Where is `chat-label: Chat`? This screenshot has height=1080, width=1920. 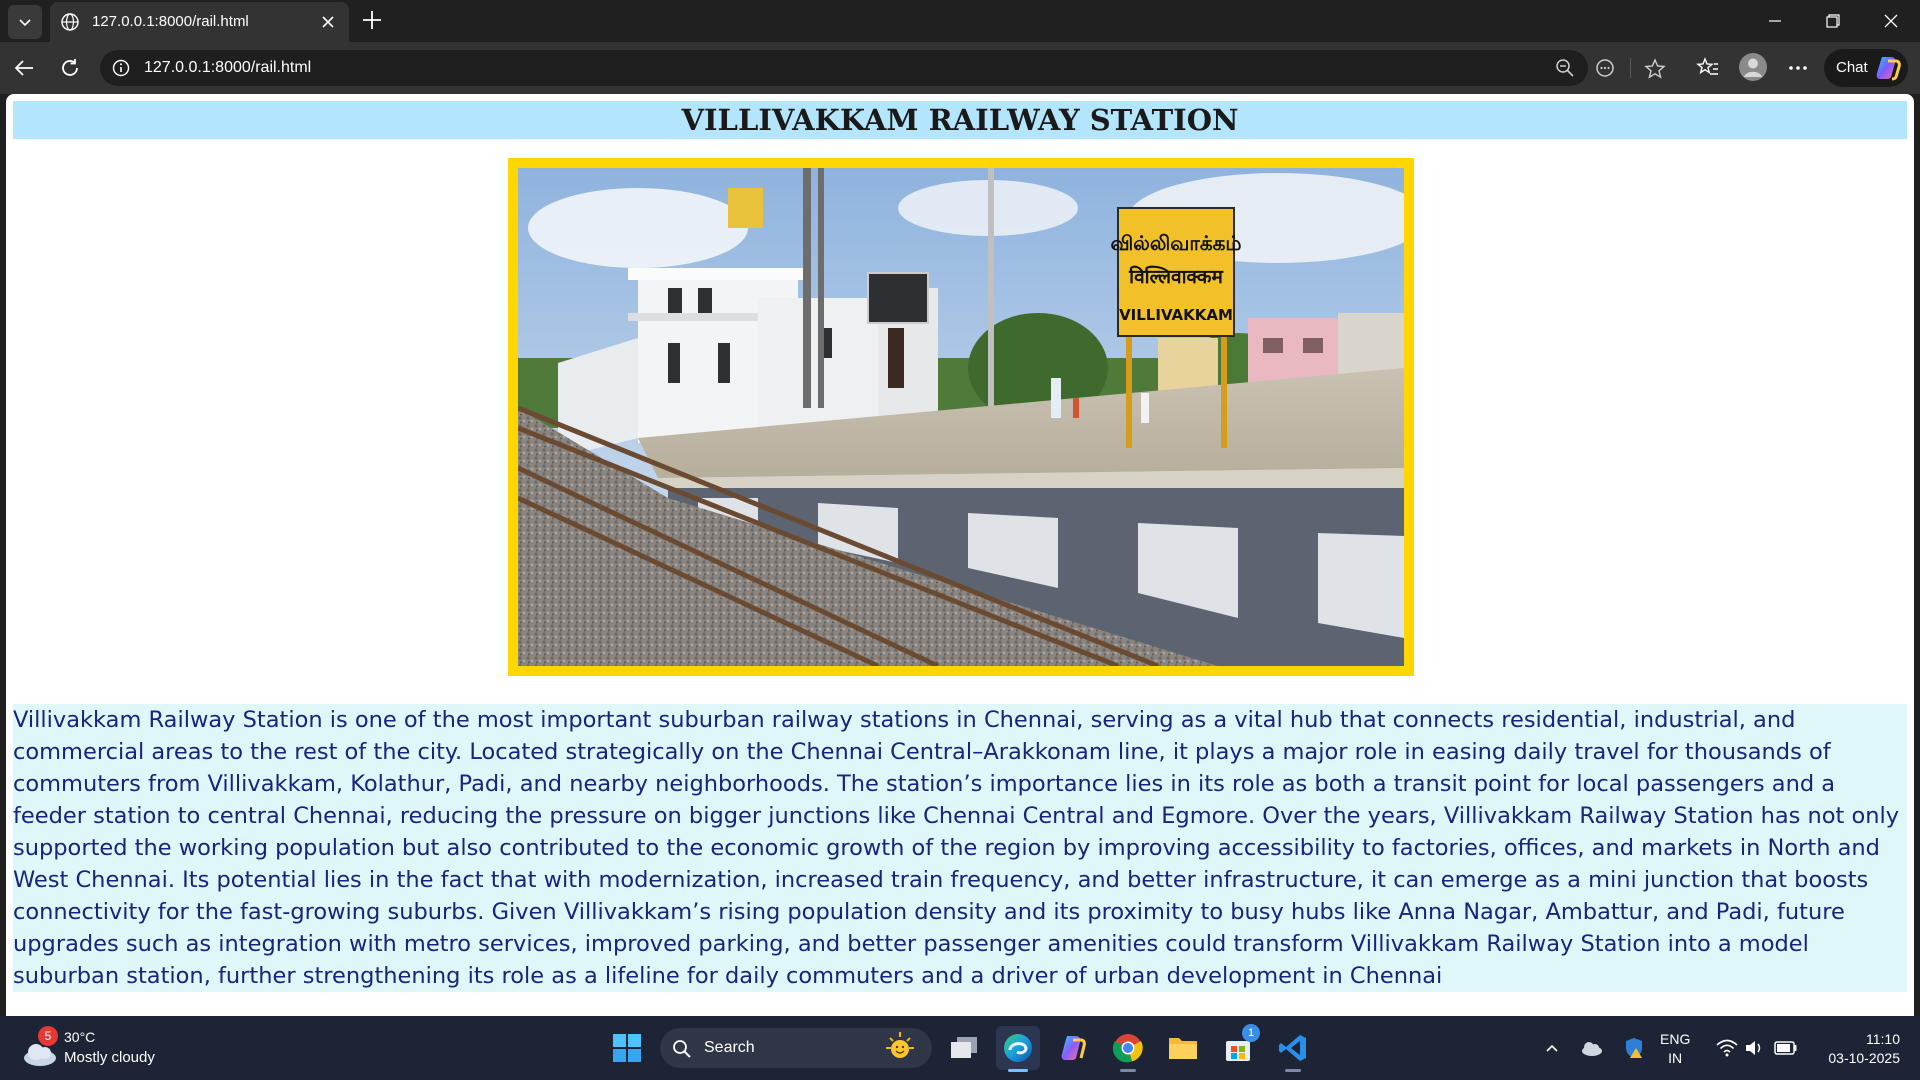 chat-label: Chat is located at coordinates (1852, 67).